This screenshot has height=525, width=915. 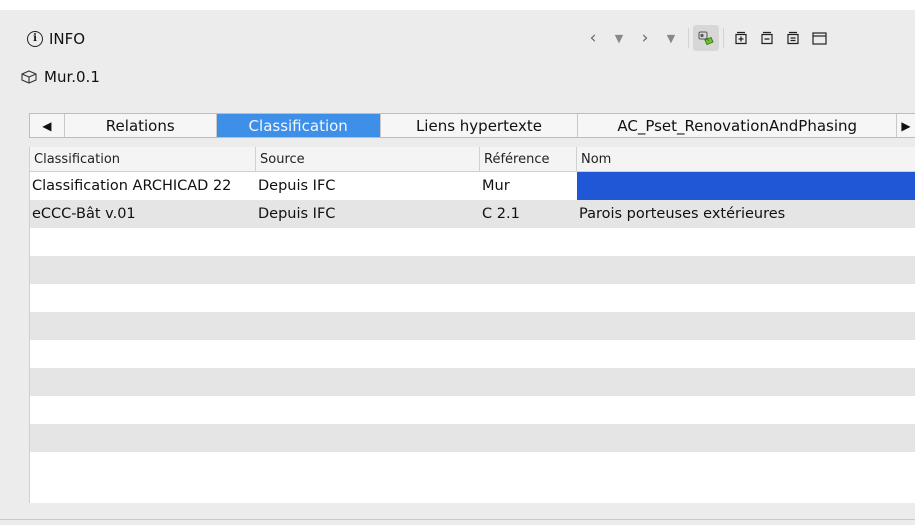 I want to click on arrow-left-icon: ◀, so click(x=47, y=125).